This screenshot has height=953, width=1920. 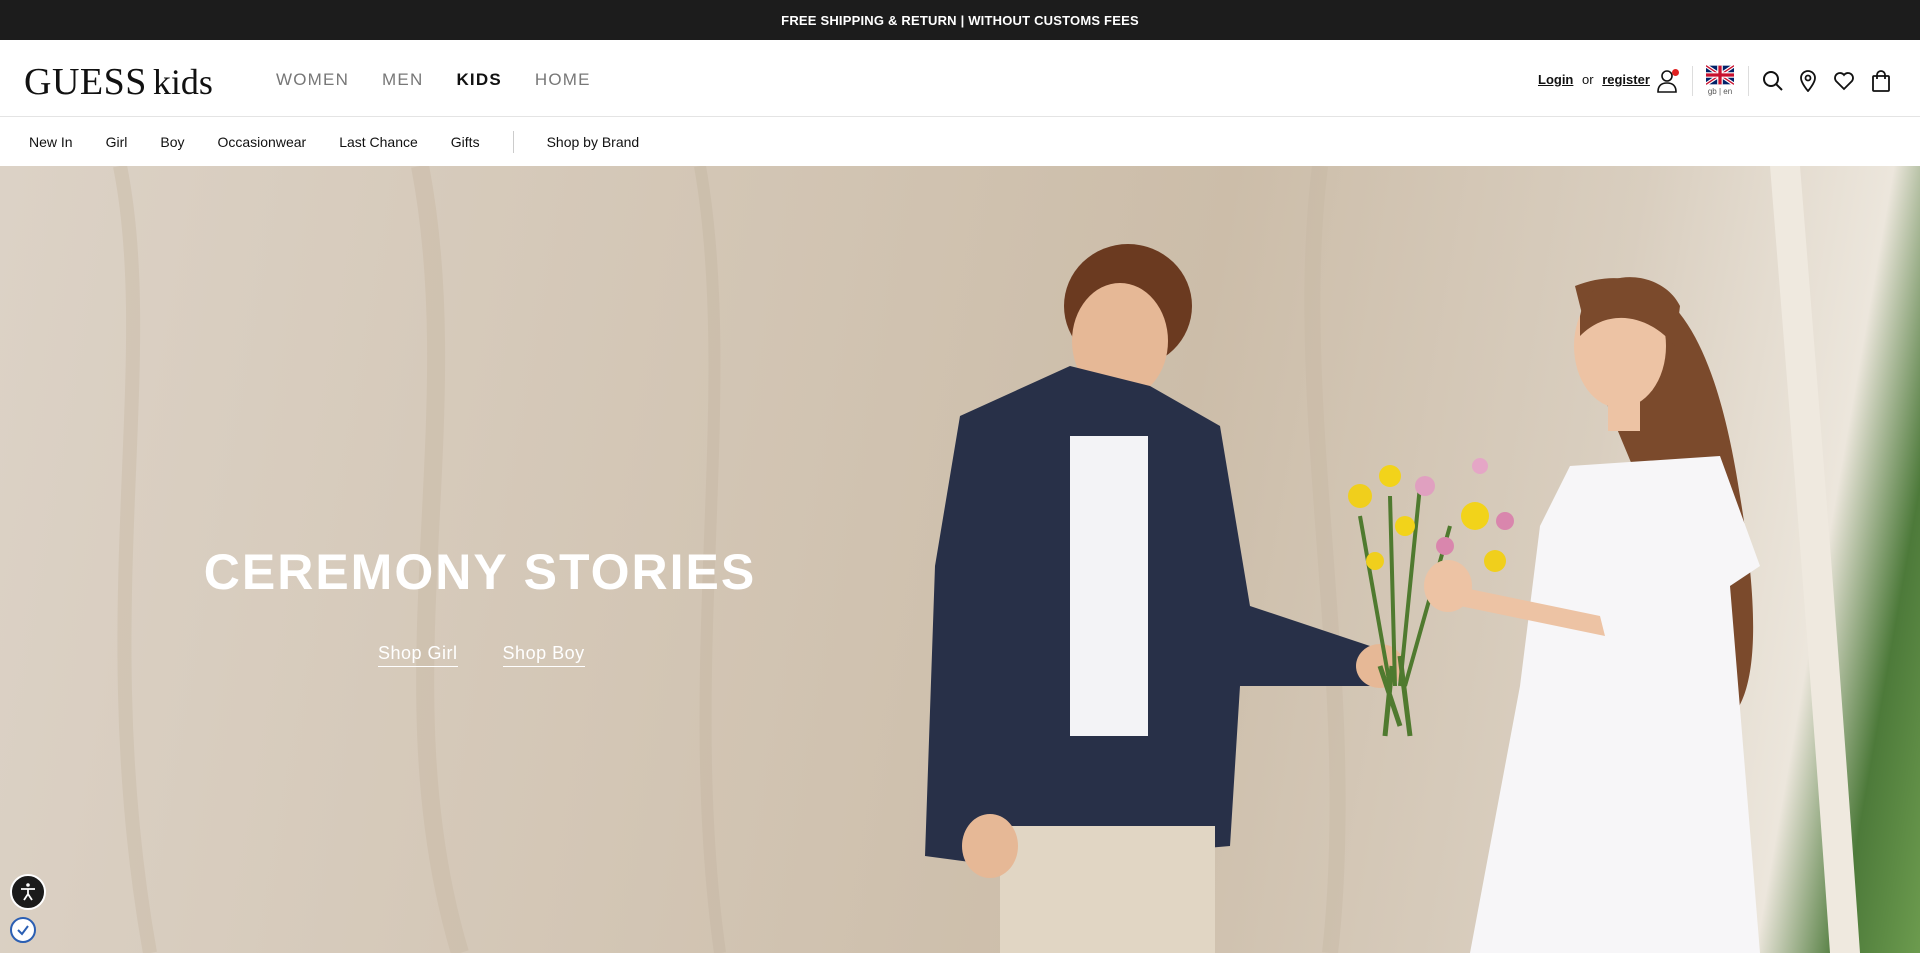 What do you see at coordinates (1720, 81) in the screenshot?
I see `flag-icon: gb | en` at bounding box center [1720, 81].